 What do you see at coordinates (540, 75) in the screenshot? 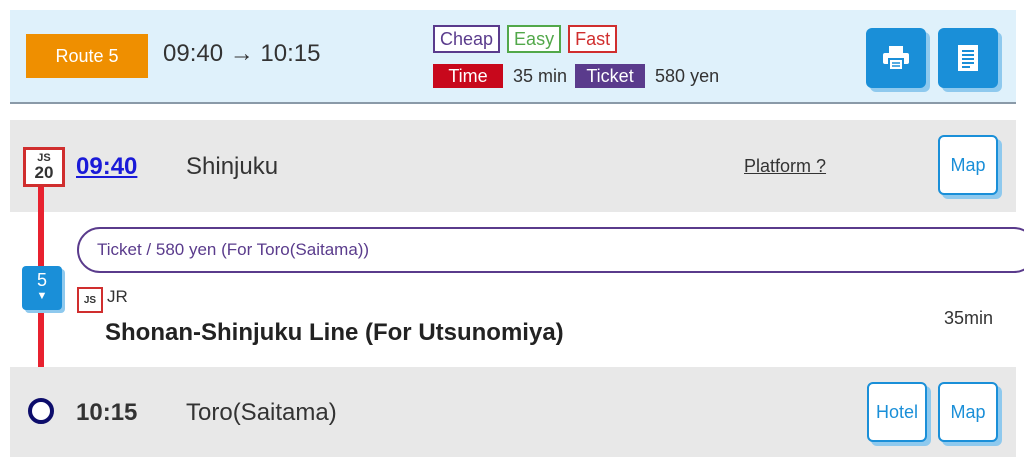
I see `time-value: 35 min` at bounding box center [540, 75].